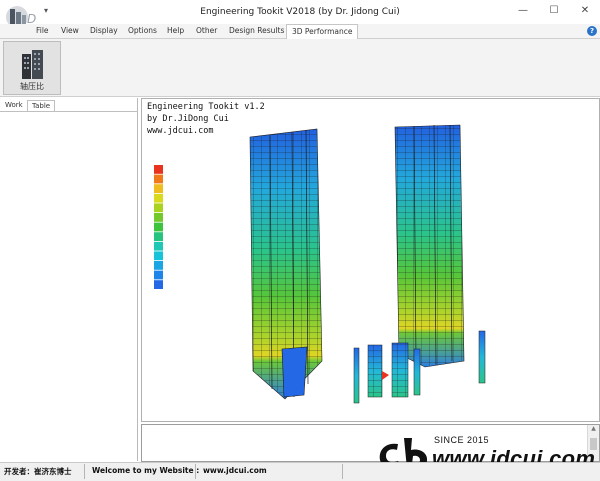 The image size is (600, 481). What do you see at coordinates (32, 86) in the screenshot?
I see `axial-ratio-label: 轴压比` at bounding box center [32, 86].